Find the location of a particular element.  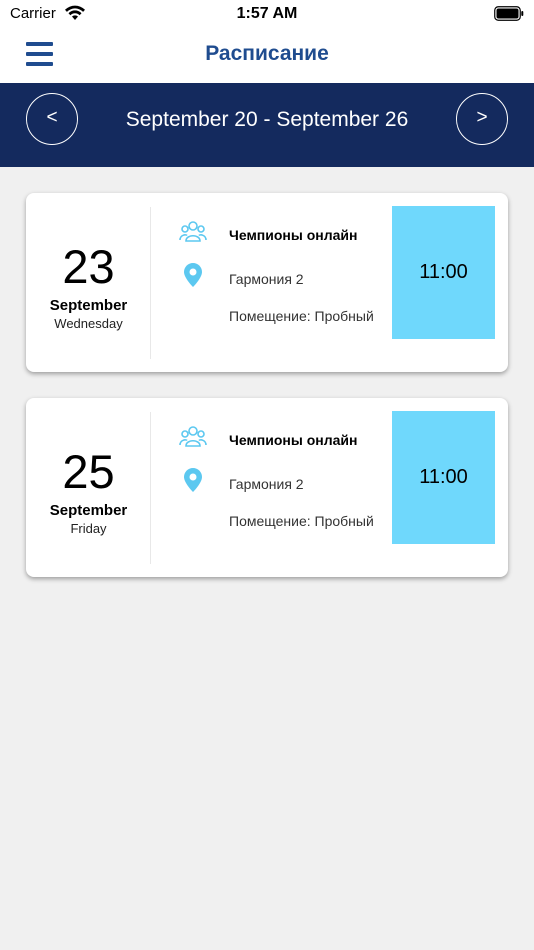

session-date: 25 September Friday is located at coordinates (88, 487).